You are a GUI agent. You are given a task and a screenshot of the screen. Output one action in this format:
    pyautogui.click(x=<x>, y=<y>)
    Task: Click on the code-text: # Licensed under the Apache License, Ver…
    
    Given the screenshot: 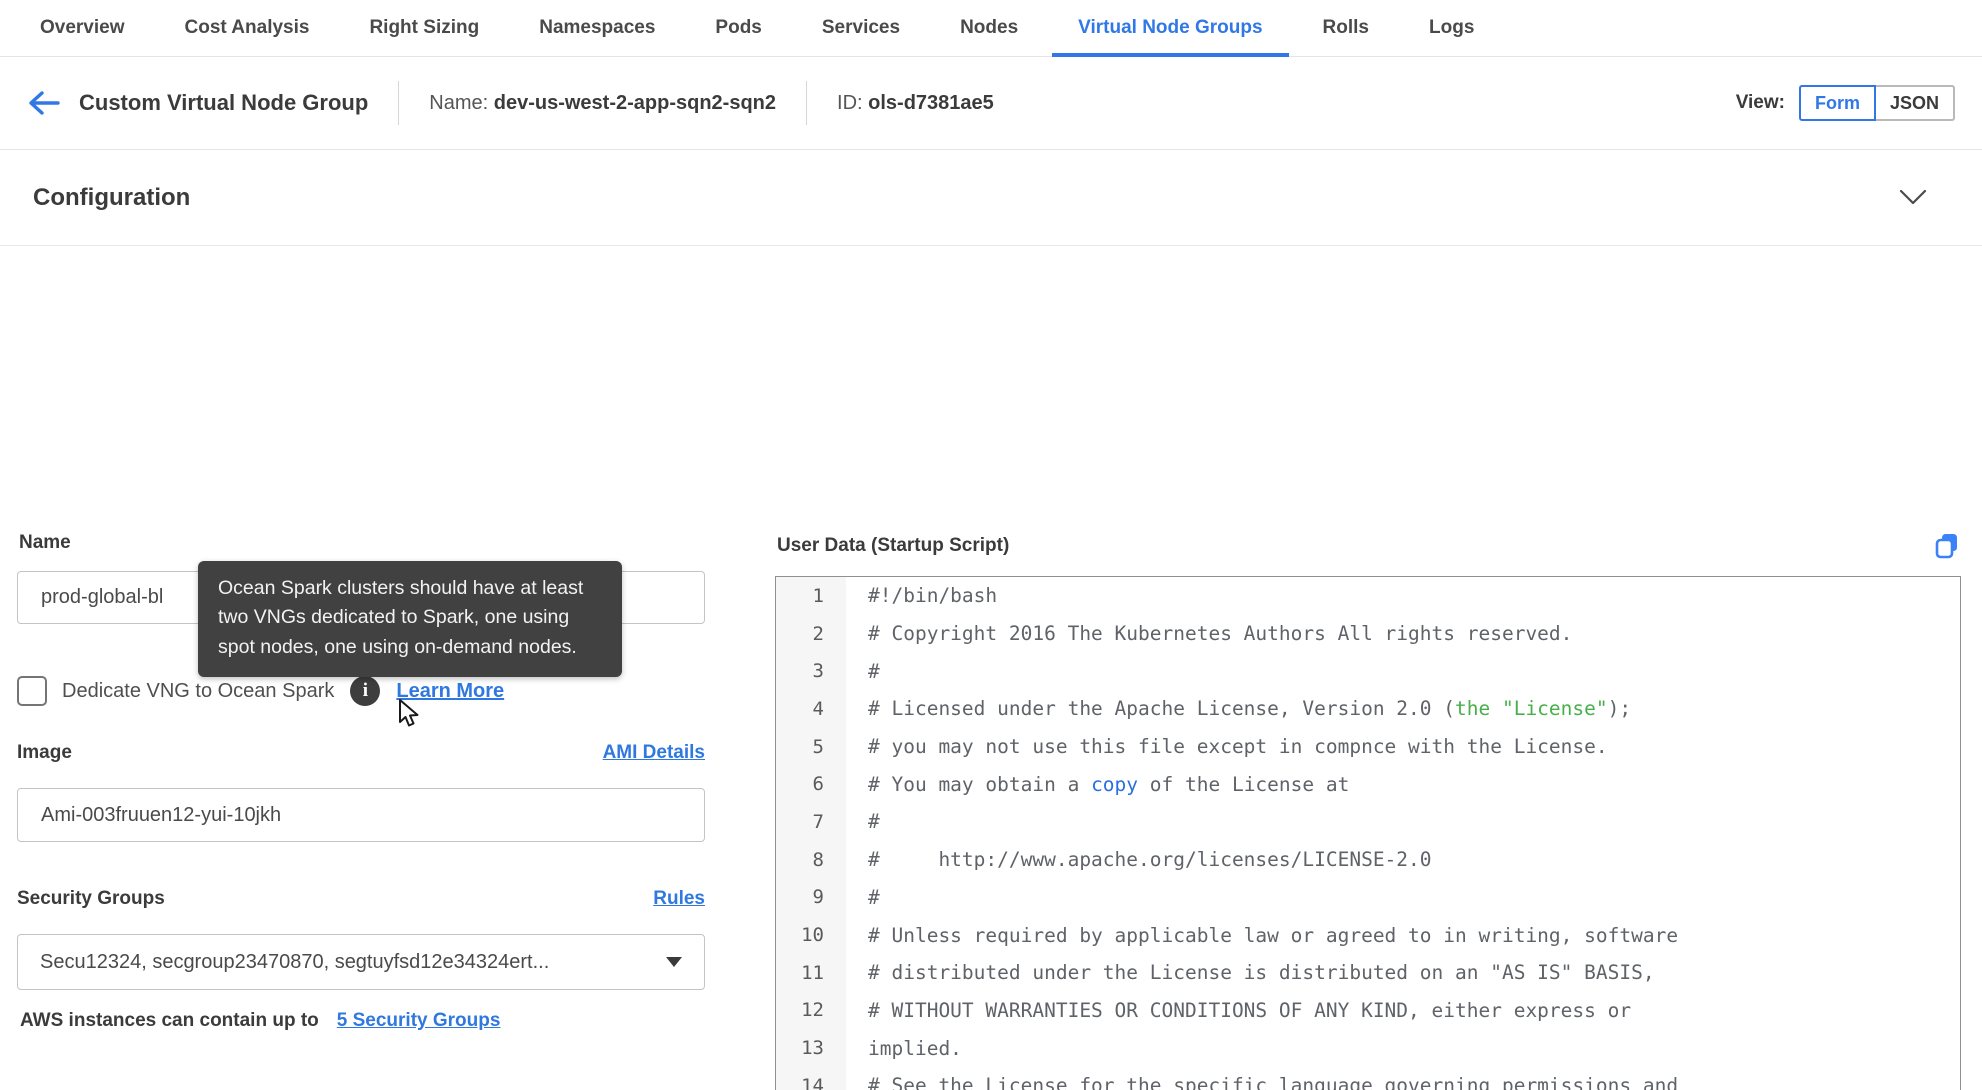 What is the action you would take?
    pyautogui.click(x=1238, y=708)
    